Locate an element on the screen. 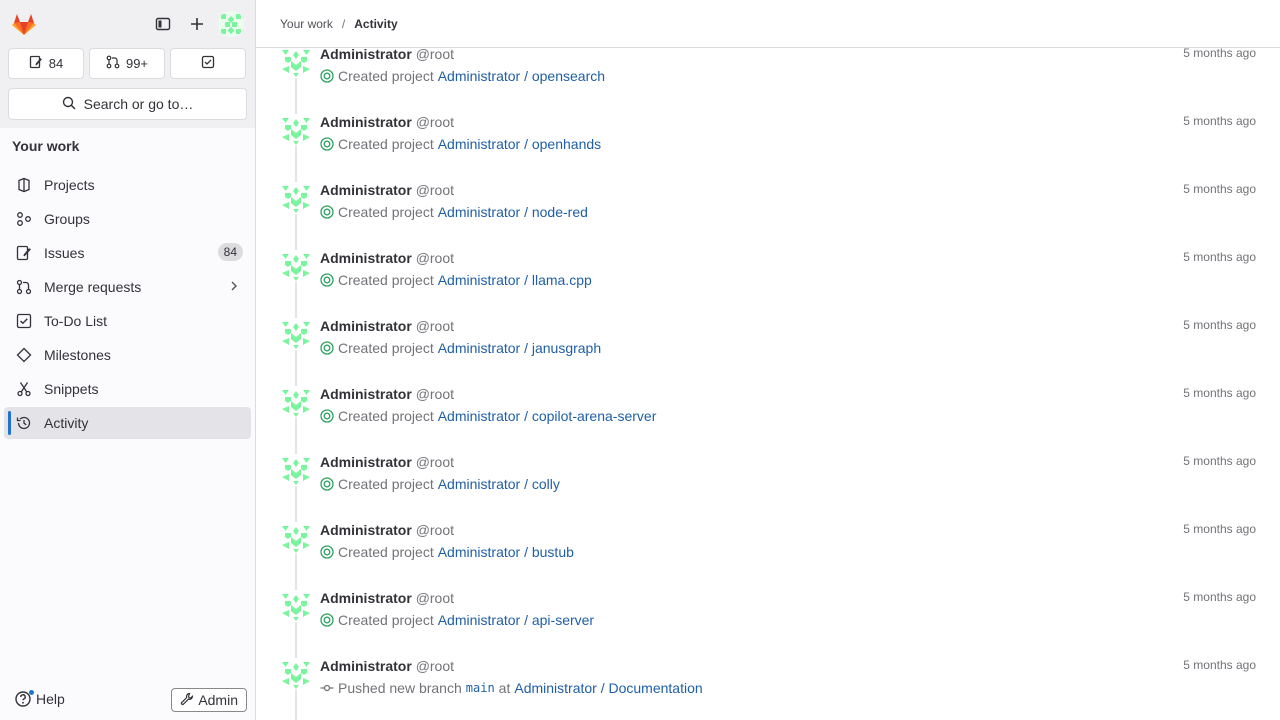 The height and width of the screenshot is (720, 1280). breadcrumb-activity: Activity is located at coordinates (375, 24).